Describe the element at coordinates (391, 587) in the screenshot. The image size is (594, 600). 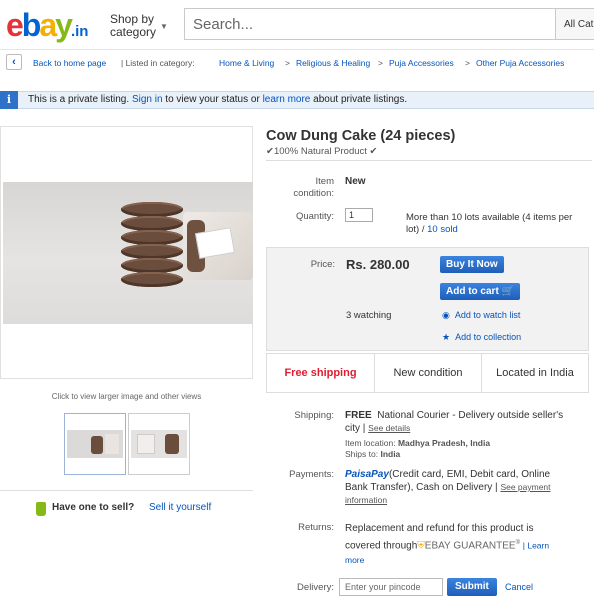
I see `pincode-input` at that location.